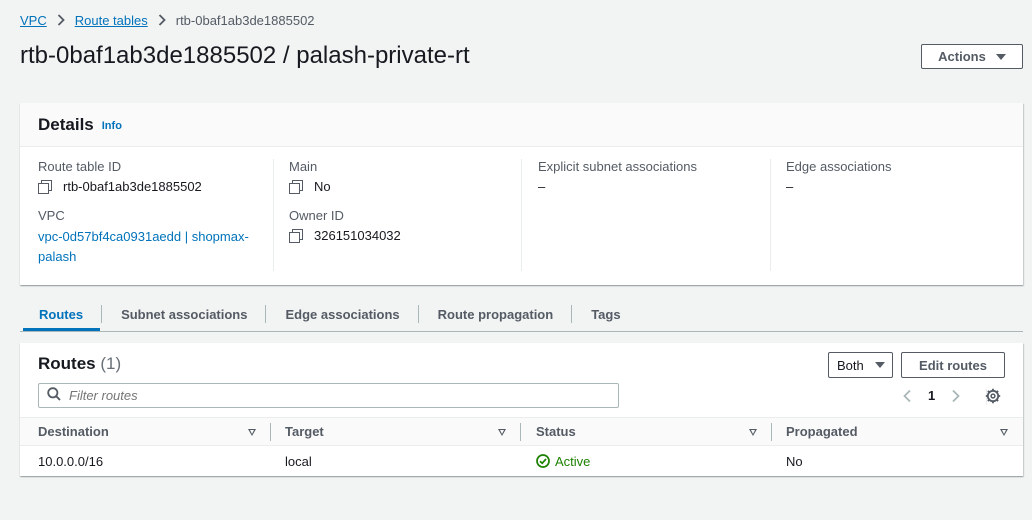 The image size is (1032, 520). Describe the element at coordinates (298, 461) in the screenshot. I see `cell-target: local` at that location.